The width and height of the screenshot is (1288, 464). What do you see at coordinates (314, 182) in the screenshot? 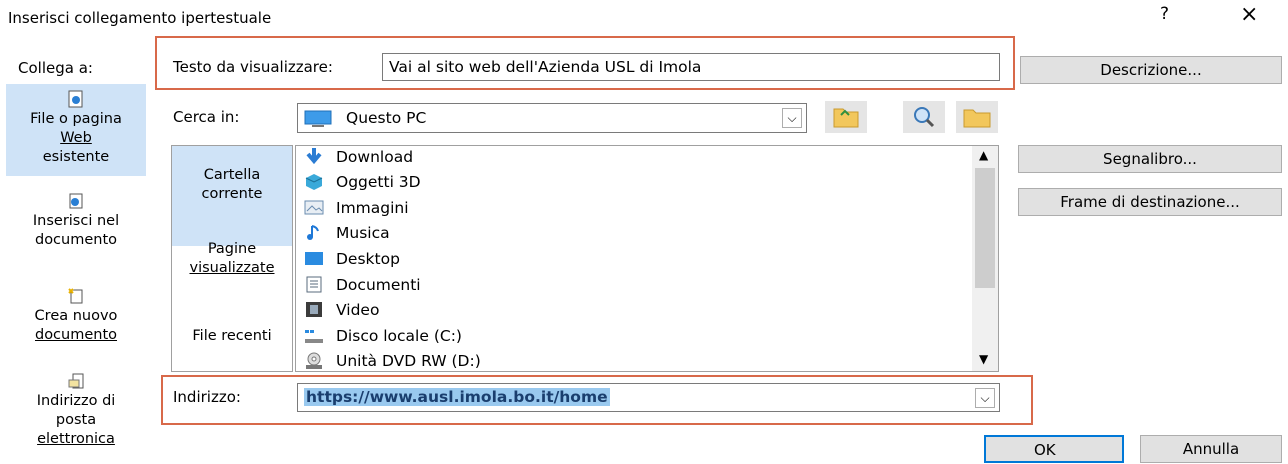
I see `3d-objects-icon` at bounding box center [314, 182].